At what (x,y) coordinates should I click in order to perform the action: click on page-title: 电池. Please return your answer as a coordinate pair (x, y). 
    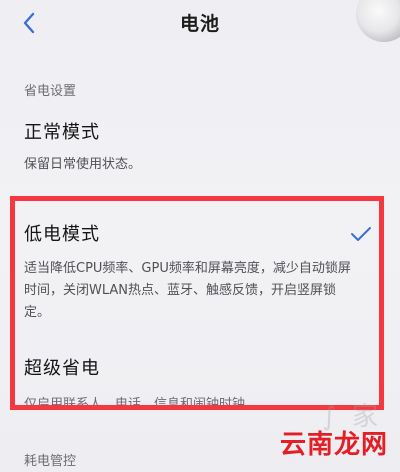
    Looking at the image, I should click on (199, 24).